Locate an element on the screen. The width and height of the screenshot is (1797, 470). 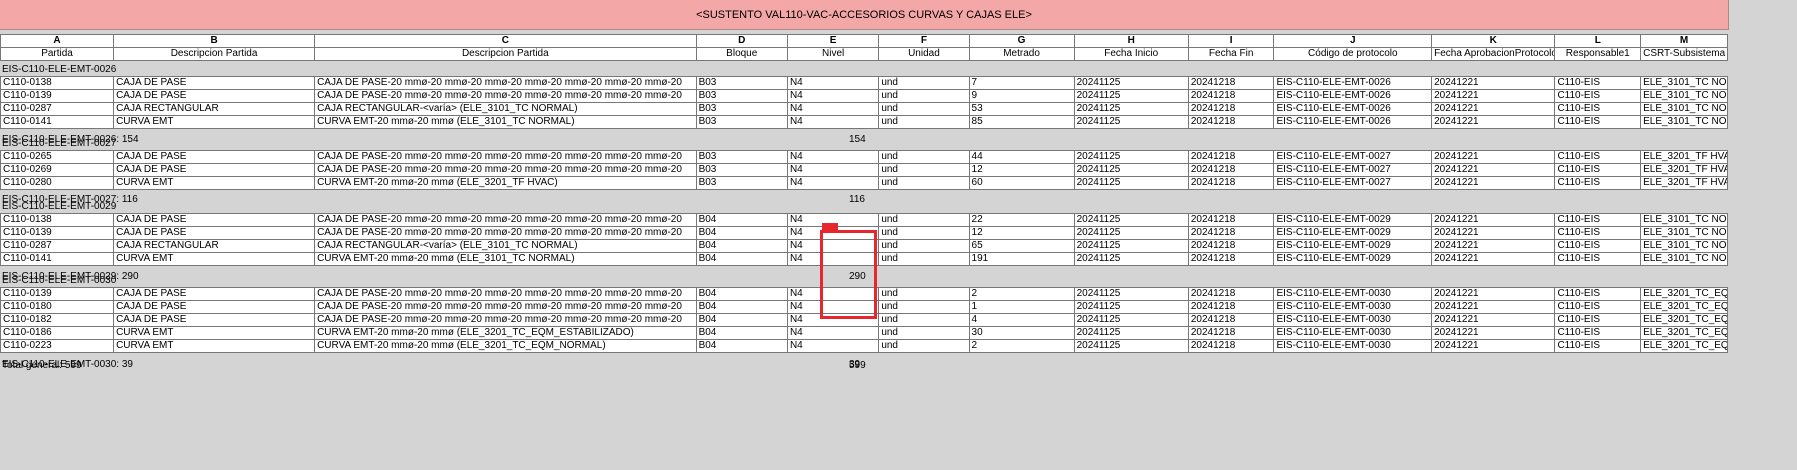
table-cell: EIS-C110-ELE-EMT-0026 is located at coordinates (1353, 83).